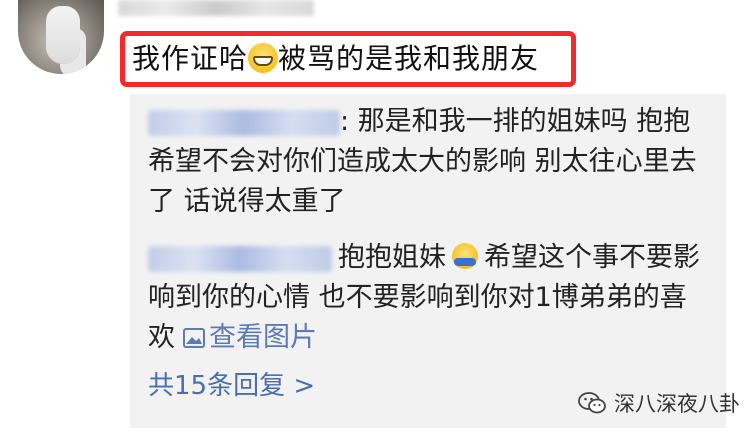 This screenshot has width=748, height=428. Describe the element at coordinates (392, 257) in the screenshot. I see `reply-text-part1: 抱抱姐妹` at that location.